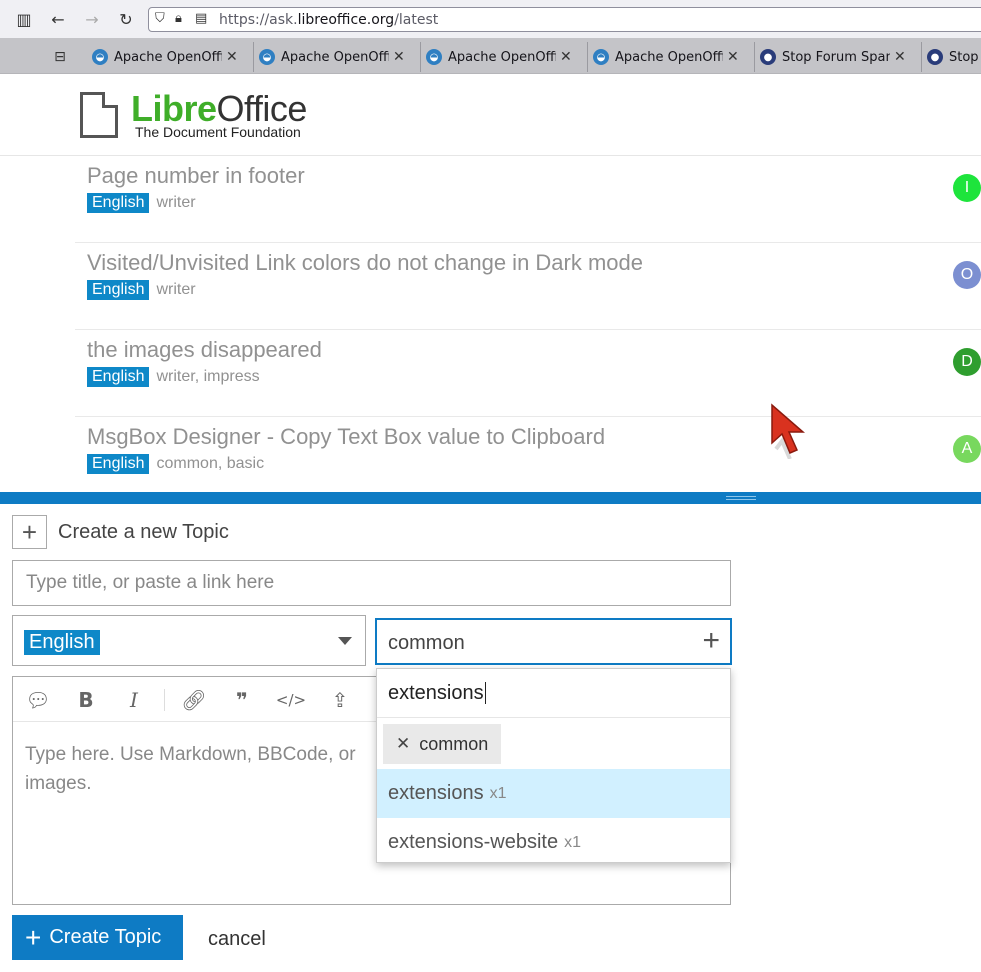 This screenshot has width=981, height=972. What do you see at coordinates (485, 693) in the screenshot?
I see `text-cursor` at bounding box center [485, 693].